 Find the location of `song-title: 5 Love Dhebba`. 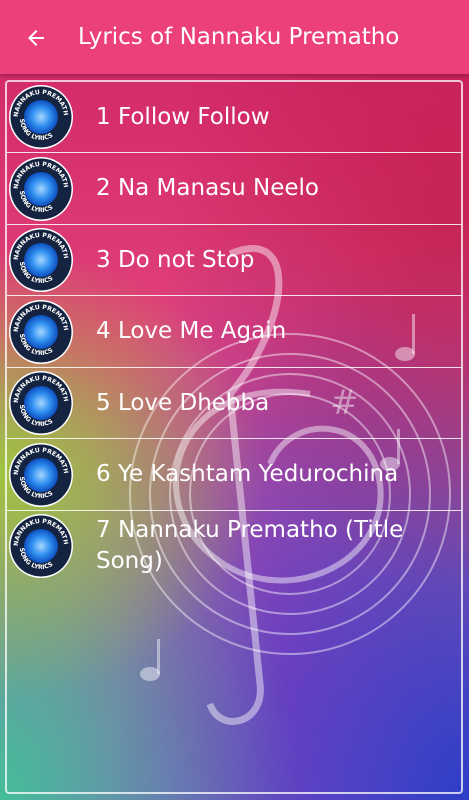

song-title: 5 Love Dhebba is located at coordinates (183, 402).